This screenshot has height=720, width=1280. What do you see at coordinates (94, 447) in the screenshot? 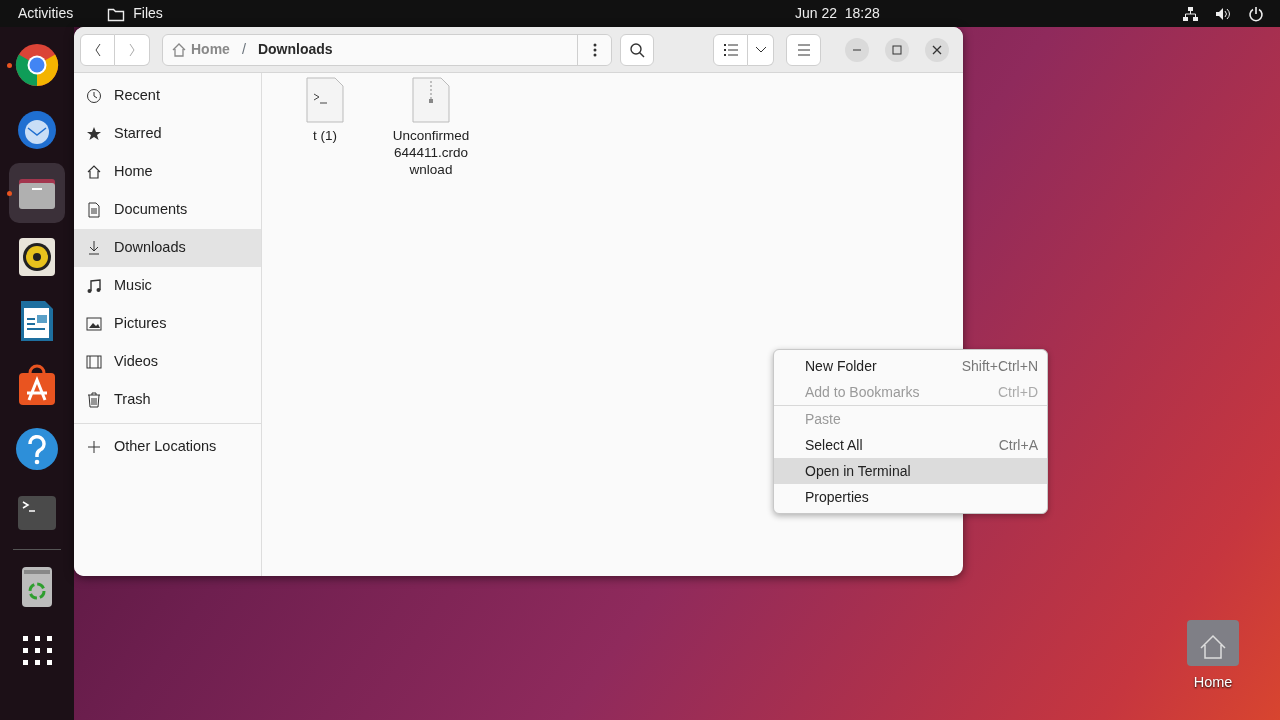
I see `plus-icon` at bounding box center [94, 447].